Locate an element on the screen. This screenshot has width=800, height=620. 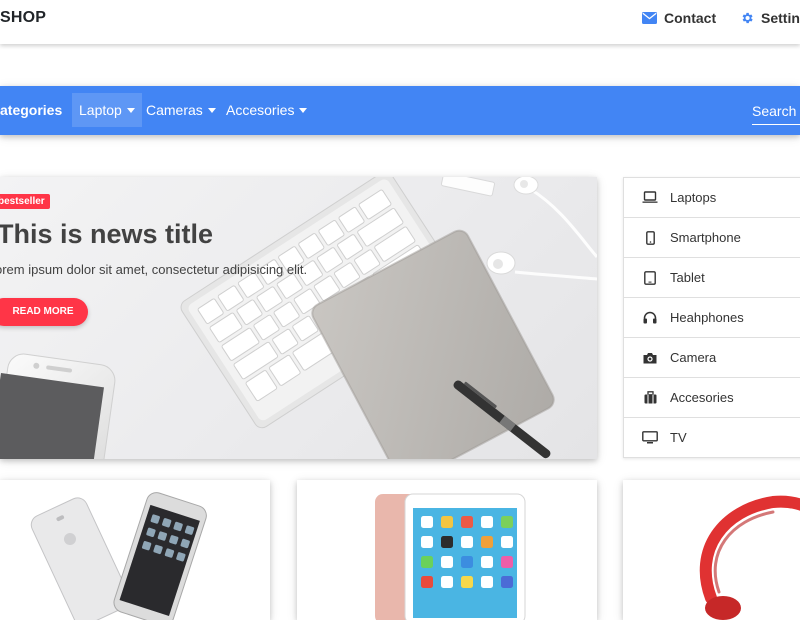
category-label: Tablet is located at coordinates (687, 277).